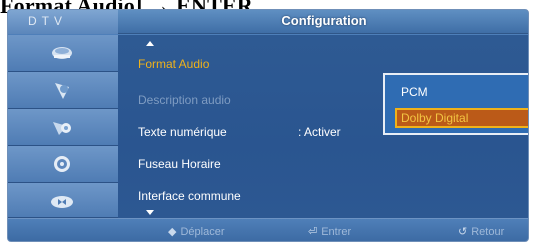  What do you see at coordinates (481, 232) in the screenshot?
I see `return-hint: ↺ Retour` at bounding box center [481, 232].